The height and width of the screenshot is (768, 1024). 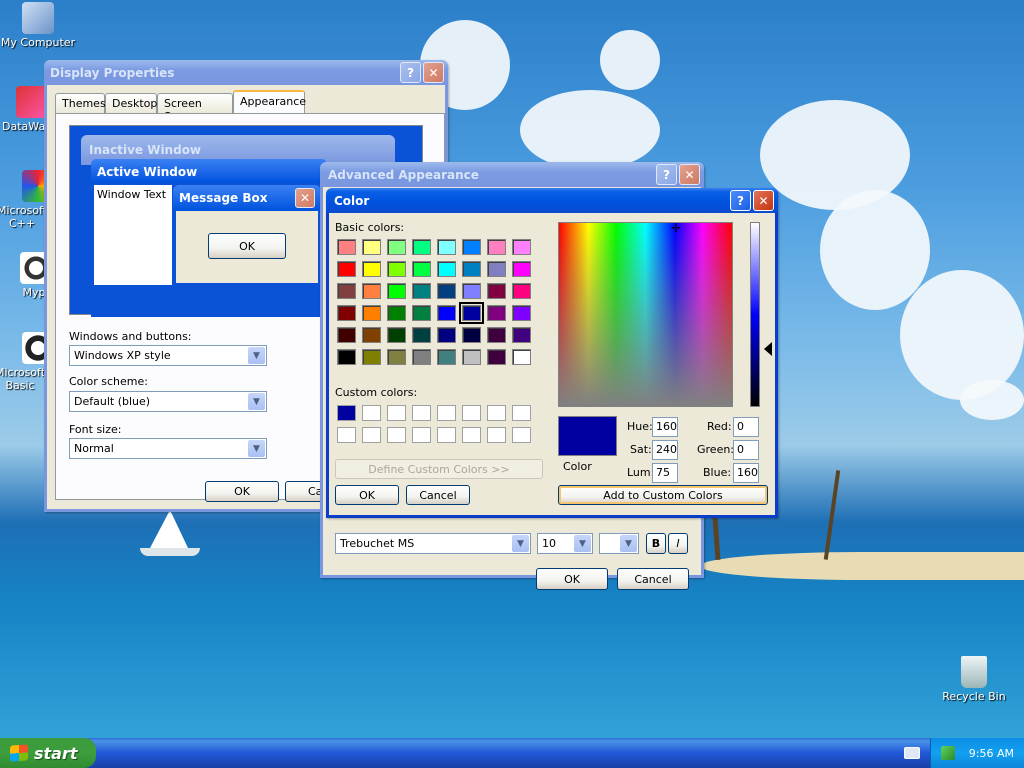 What do you see at coordinates (676, 228) in the screenshot?
I see `crosshair-icon: ✛` at bounding box center [676, 228].